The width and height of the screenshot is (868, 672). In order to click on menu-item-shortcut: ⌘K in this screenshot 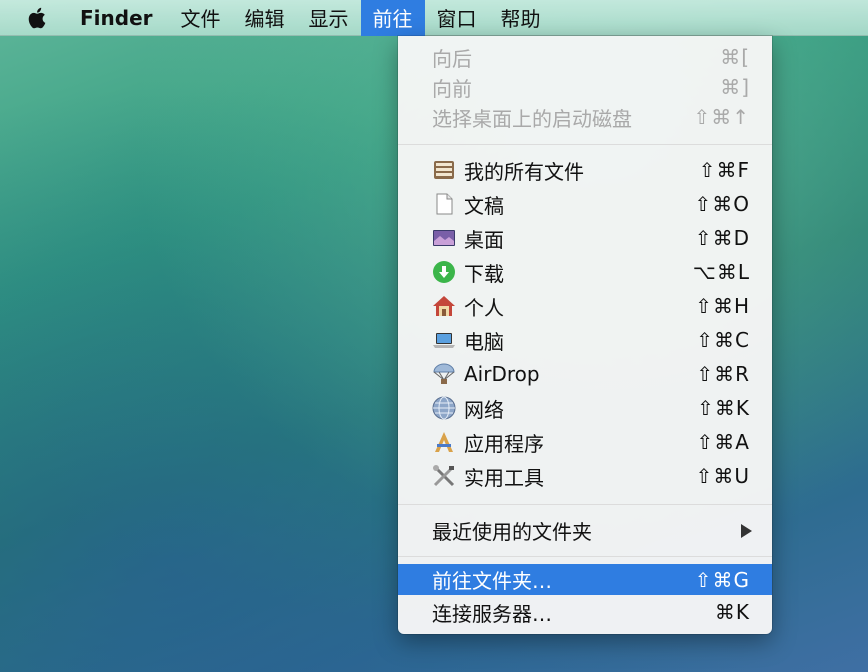, I will do `click(732, 612)`.